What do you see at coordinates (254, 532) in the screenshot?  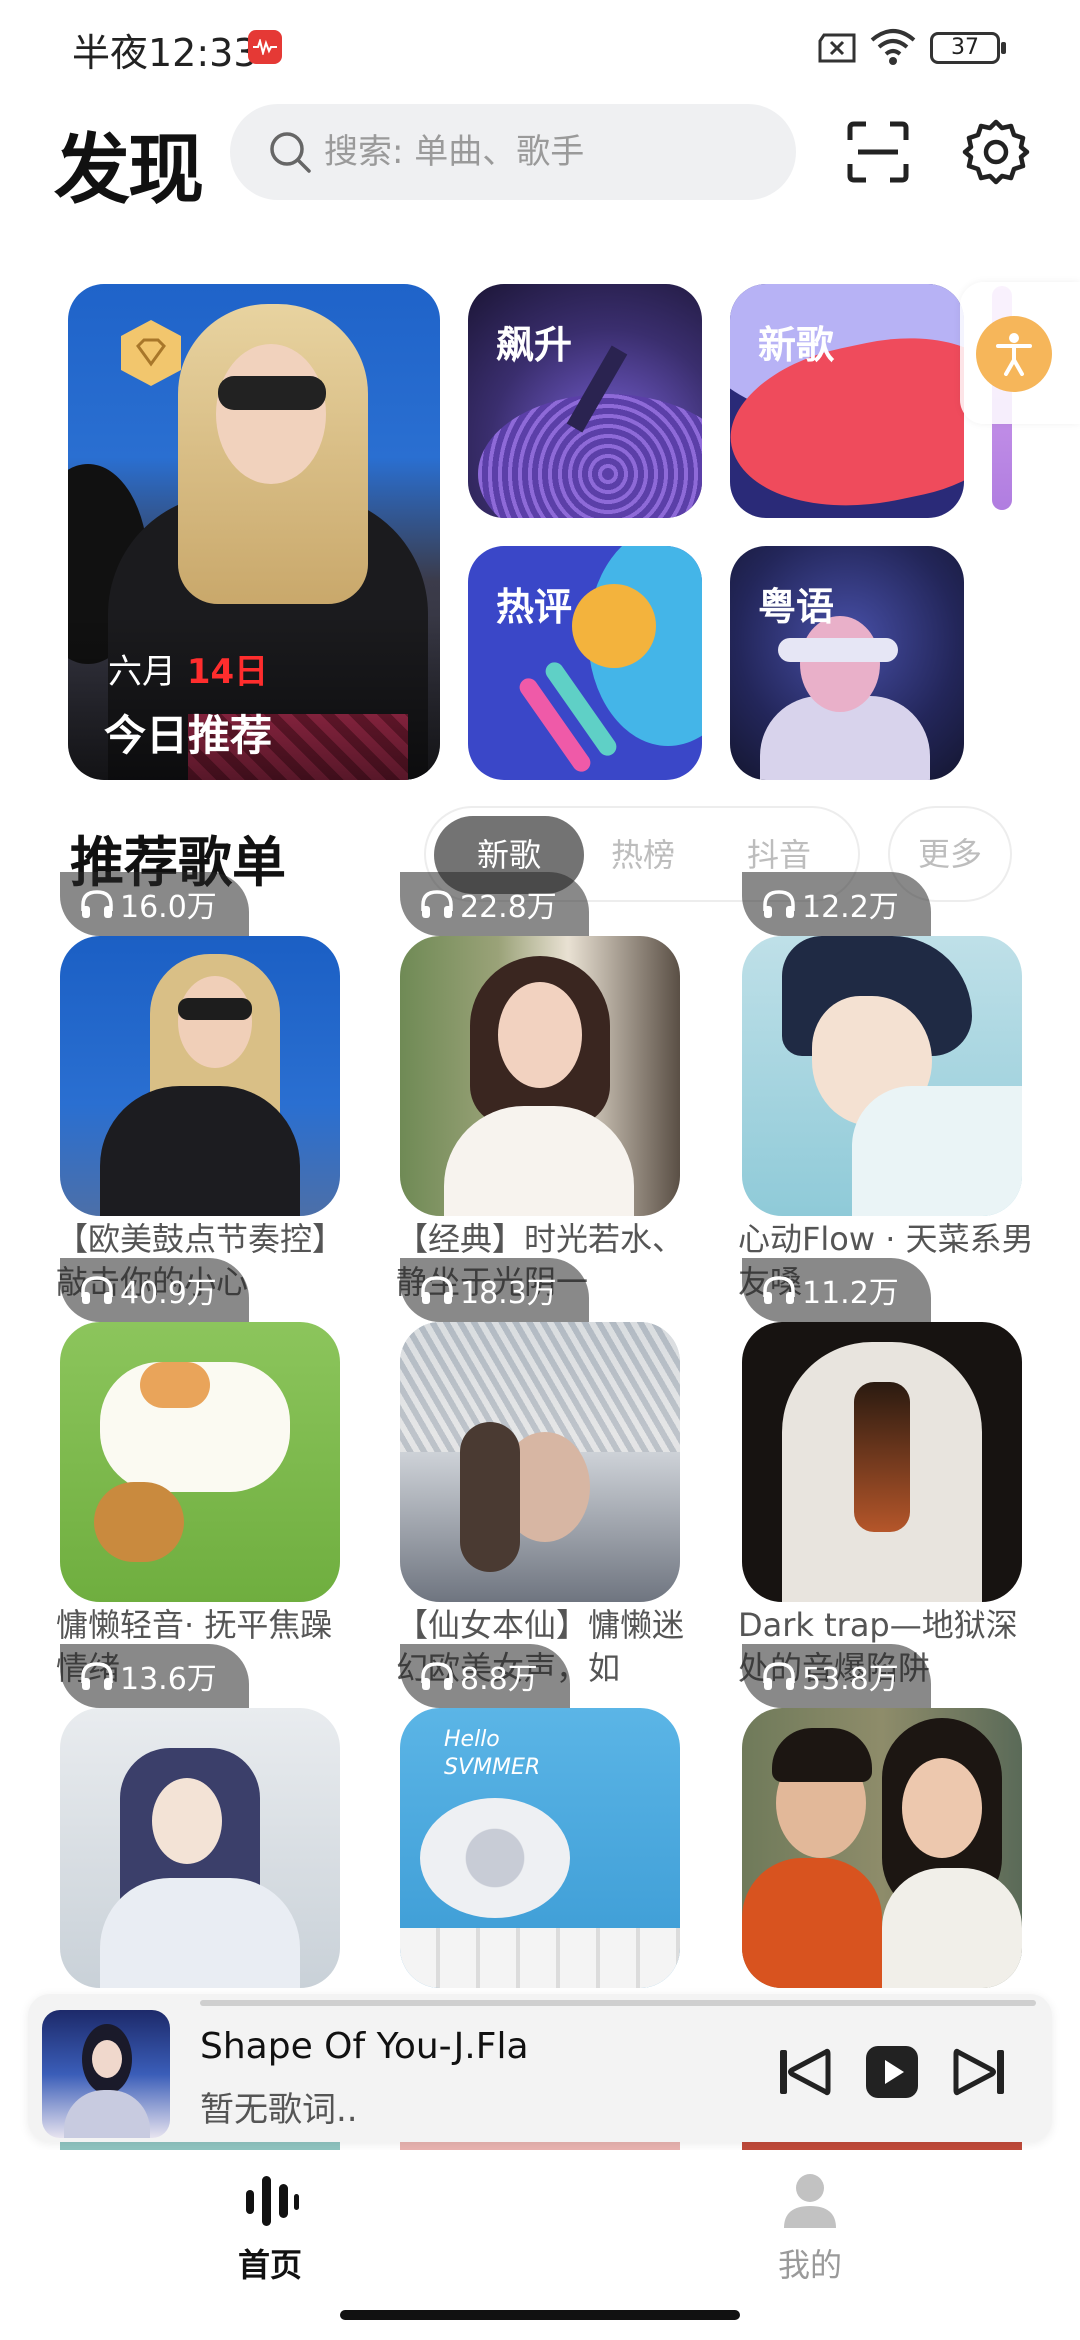 I see `daily-recommend-card: 六月 14日 今日推荐` at bounding box center [254, 532].